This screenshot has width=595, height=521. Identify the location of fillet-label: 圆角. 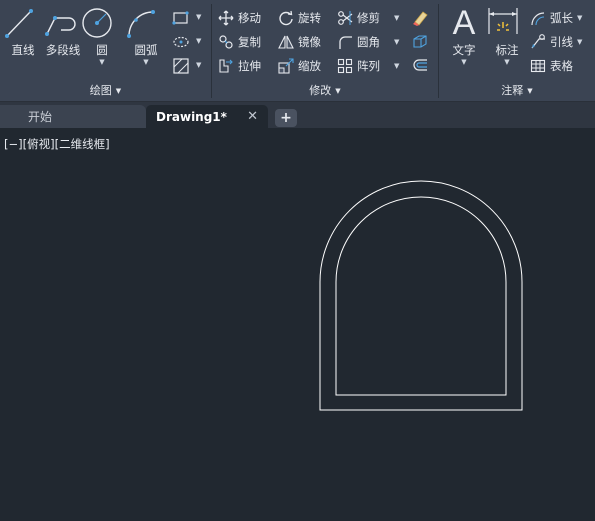
(368, 42).